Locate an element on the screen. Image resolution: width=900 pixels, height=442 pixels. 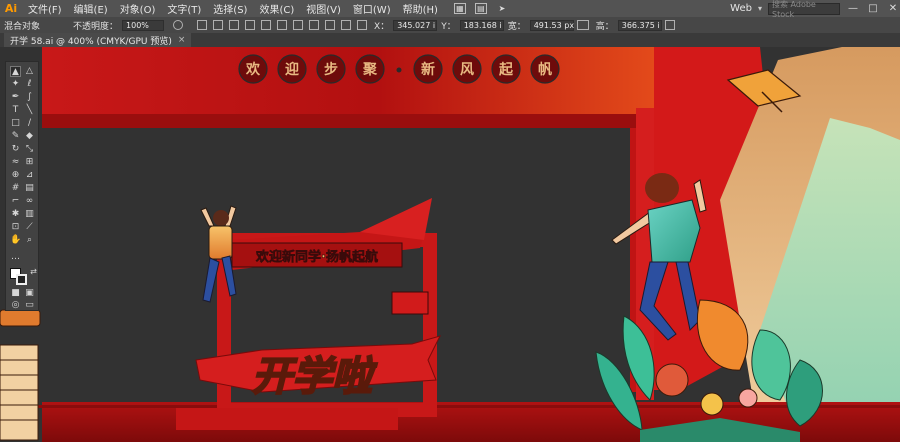
more-options-icon is located at coordinates (669, 25).